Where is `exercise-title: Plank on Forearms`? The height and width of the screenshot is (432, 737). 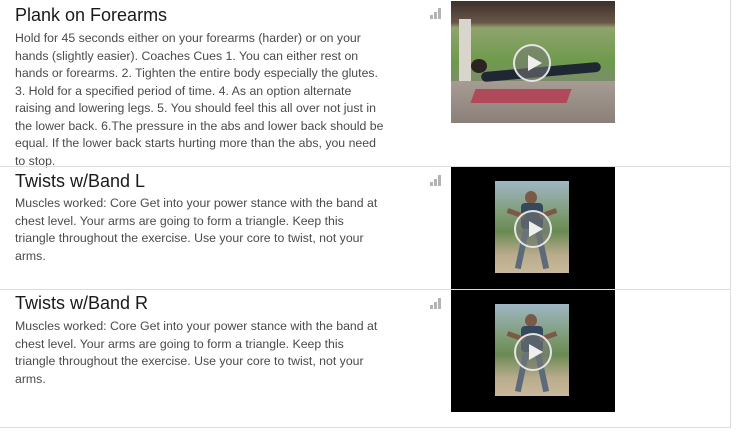 exercise-title: Plank on Forearms is located at coordinates (91, 15).